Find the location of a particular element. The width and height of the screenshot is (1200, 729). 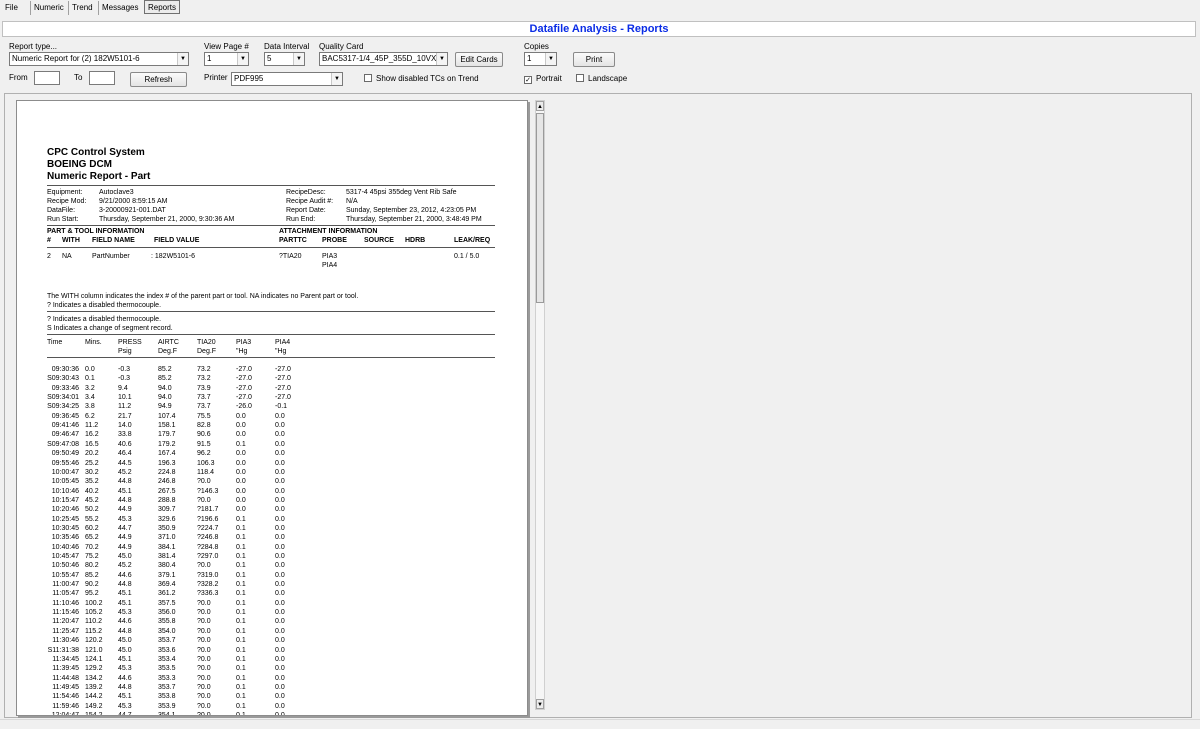

table-cell: -27.0 is located at coordinates (244, 379).